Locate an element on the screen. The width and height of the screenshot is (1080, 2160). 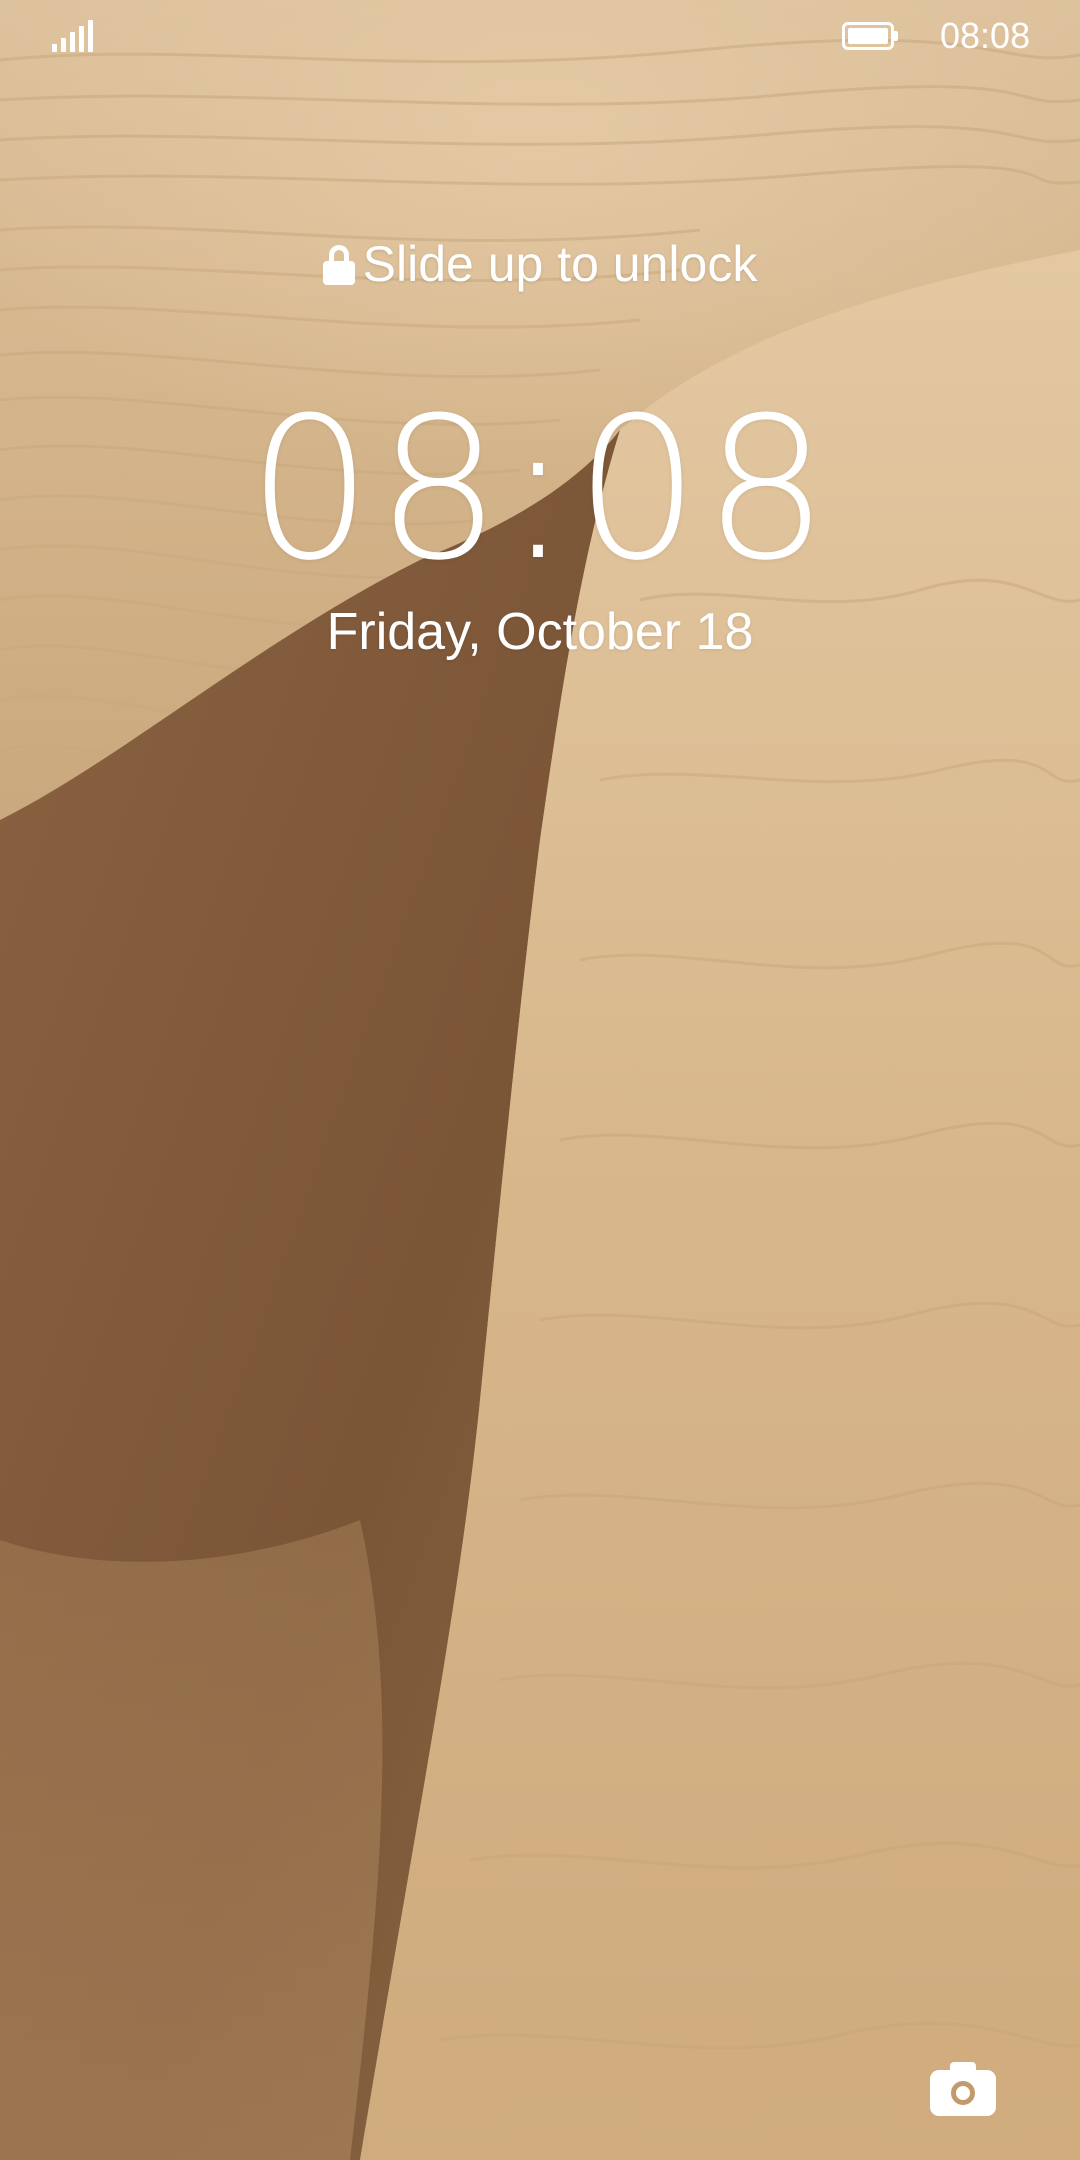
signal-bars-icon is located at coordinates (72, 36).